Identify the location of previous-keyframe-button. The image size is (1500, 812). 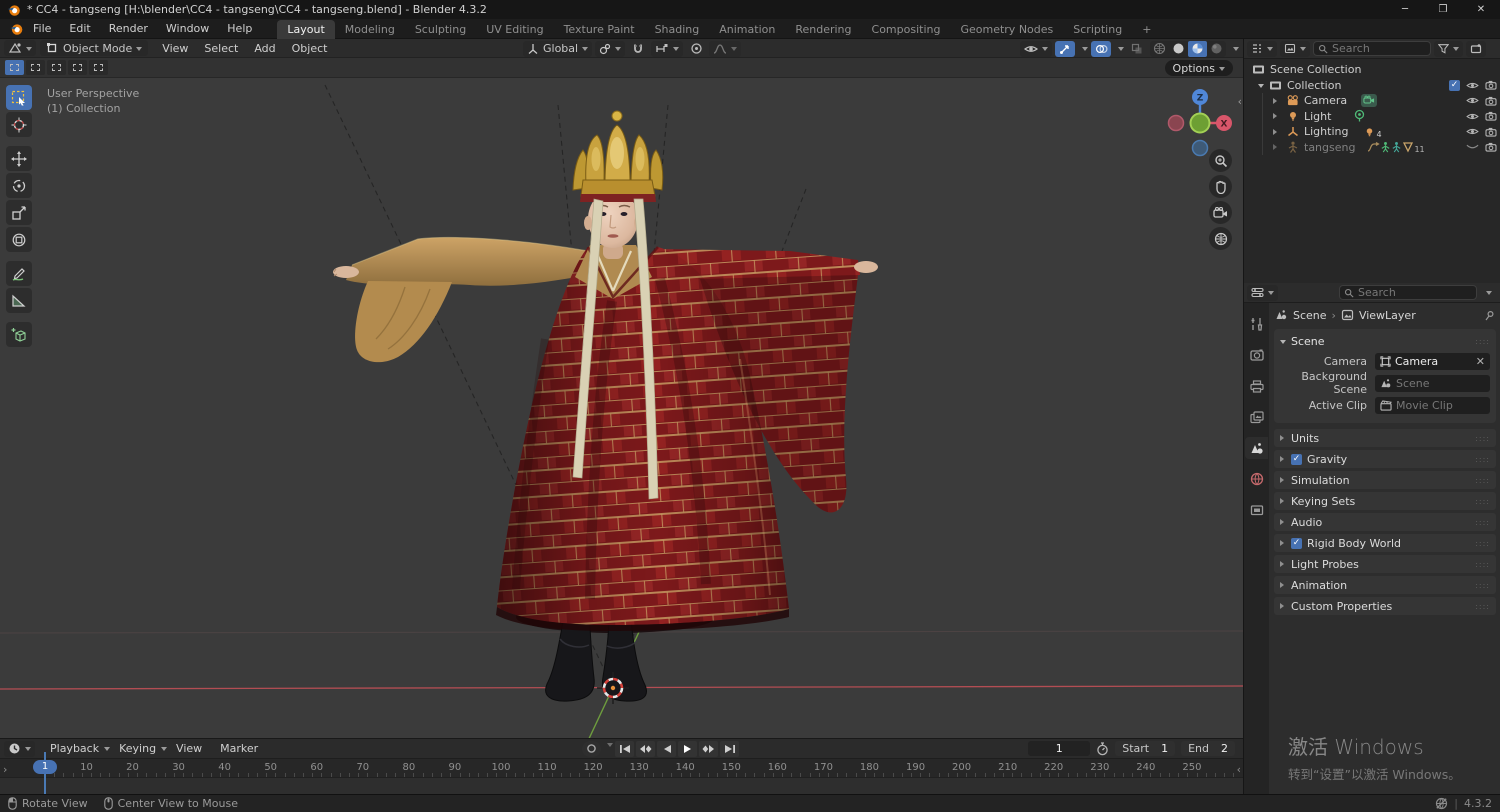
(645, 748).